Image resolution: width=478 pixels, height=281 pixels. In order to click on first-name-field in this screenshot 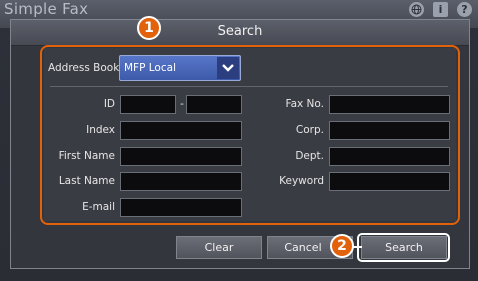, I will do `click(181, 156)`.